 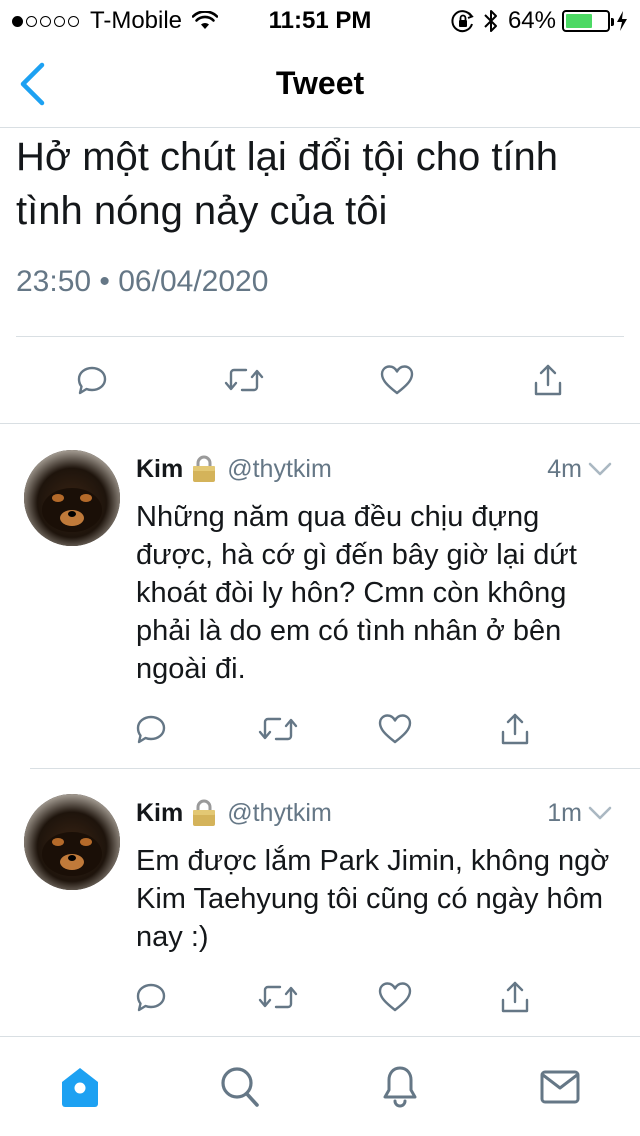 I want to click on tab-home, so click(x=80, y=1087).